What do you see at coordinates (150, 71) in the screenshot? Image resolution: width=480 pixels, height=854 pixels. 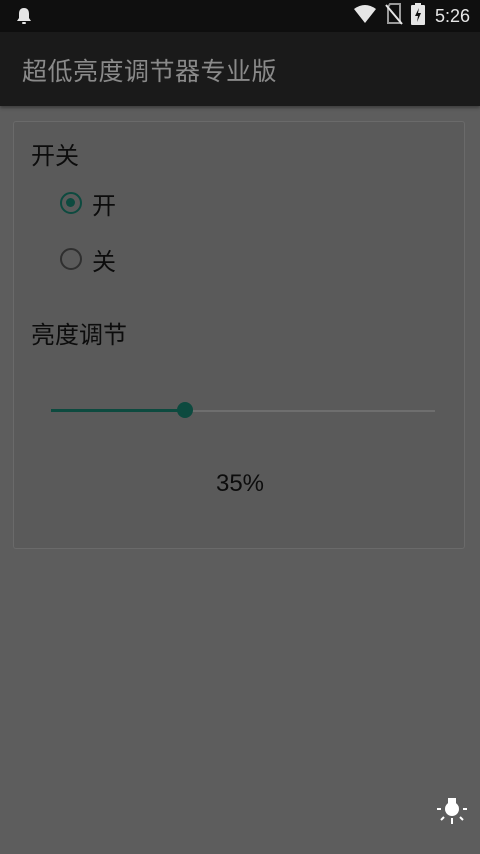 I see `app-title: 超低亮度调节器专业版` at bounding box center [150, 71].